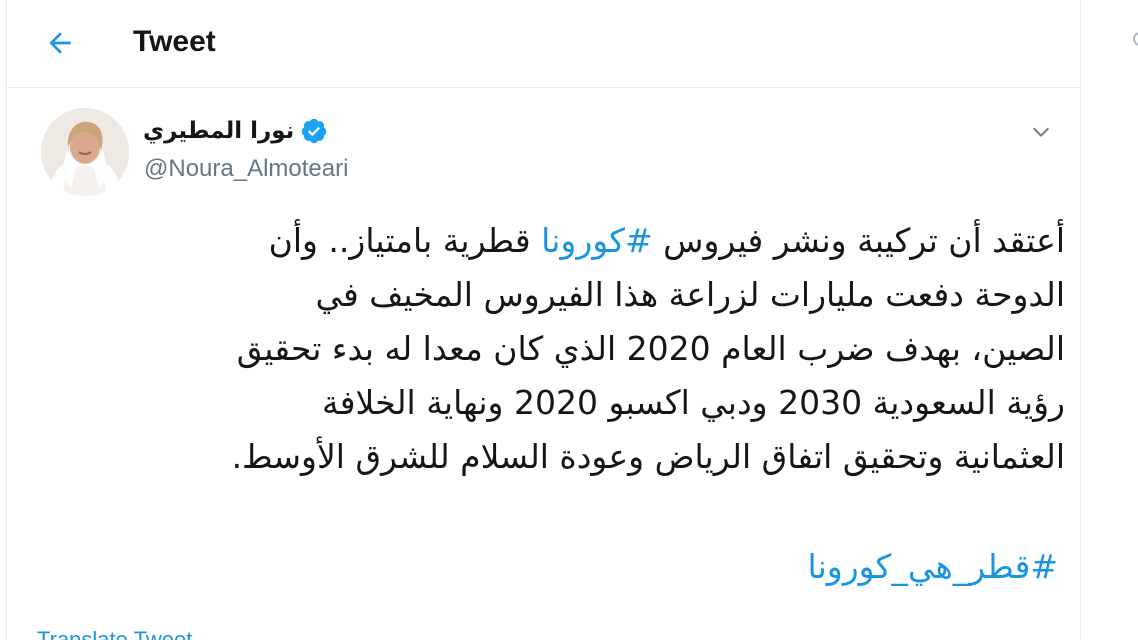  I want to click on more-options-button, so click(1041, 132).